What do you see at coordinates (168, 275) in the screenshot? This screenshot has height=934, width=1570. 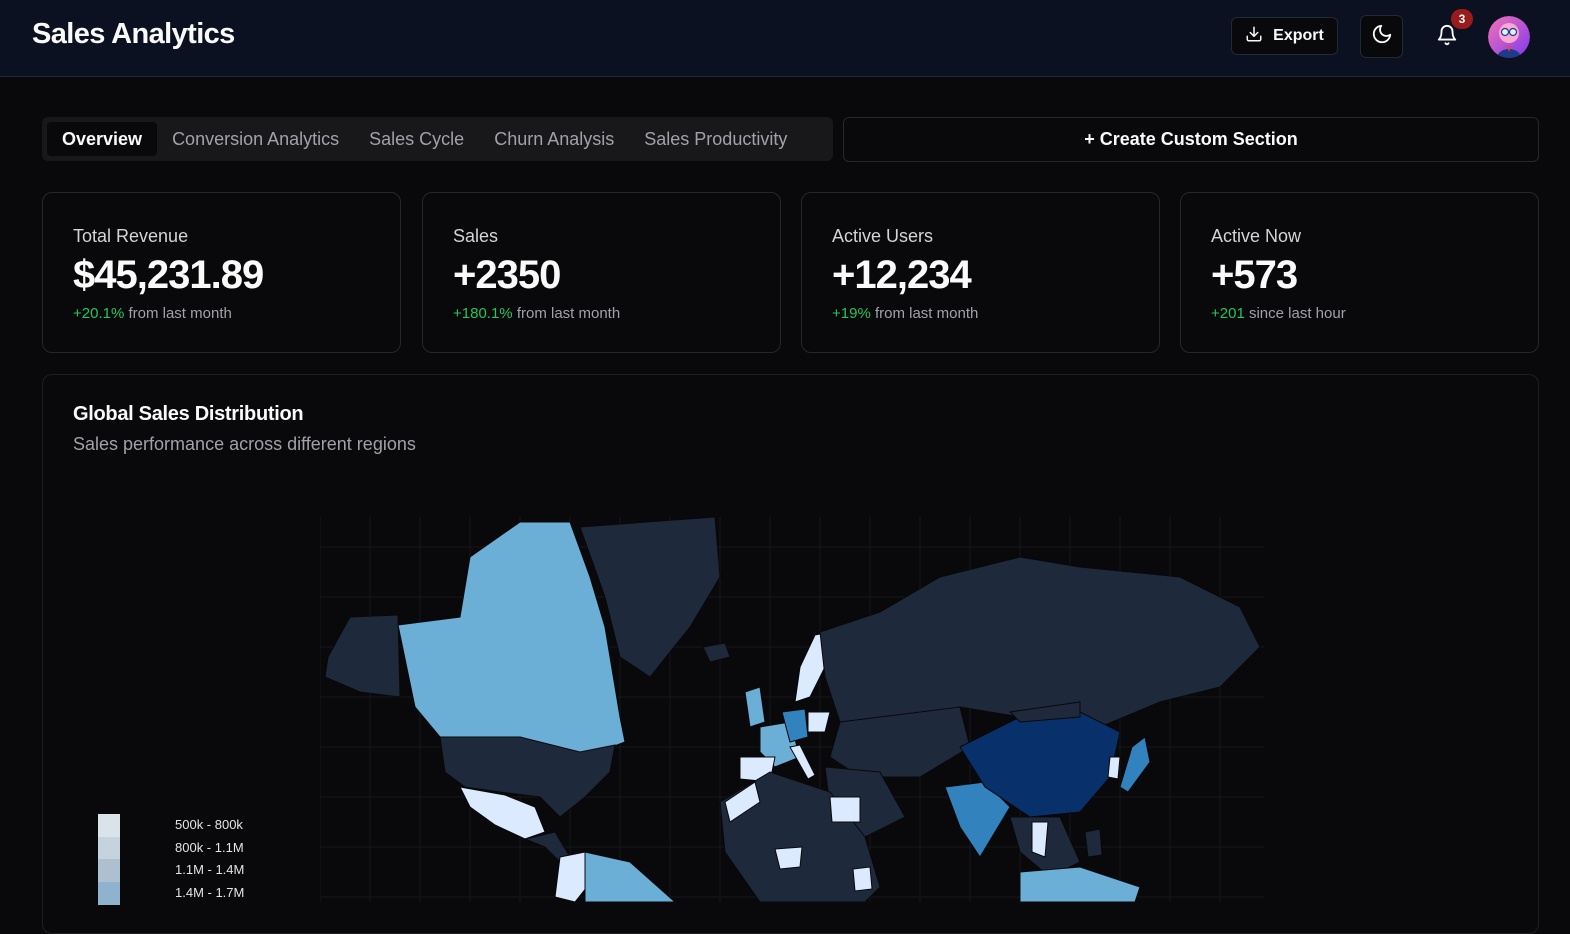 I see `kpi-value: $45,231.89` at bounding box center [168, 275].